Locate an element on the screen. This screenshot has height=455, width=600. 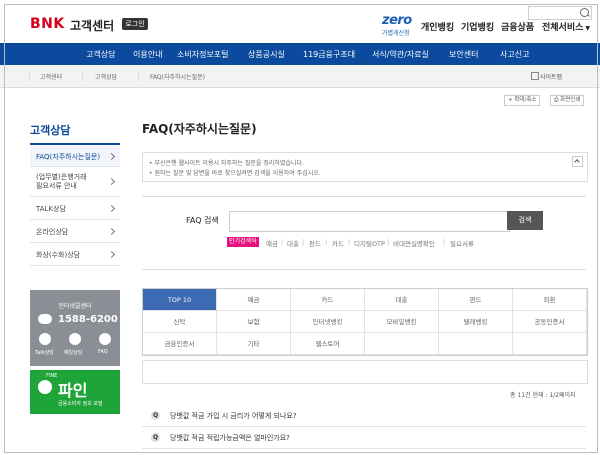
breadcrumb-item-faq: FAQ(자주하시는질문) is located at coordinates (177, 76).